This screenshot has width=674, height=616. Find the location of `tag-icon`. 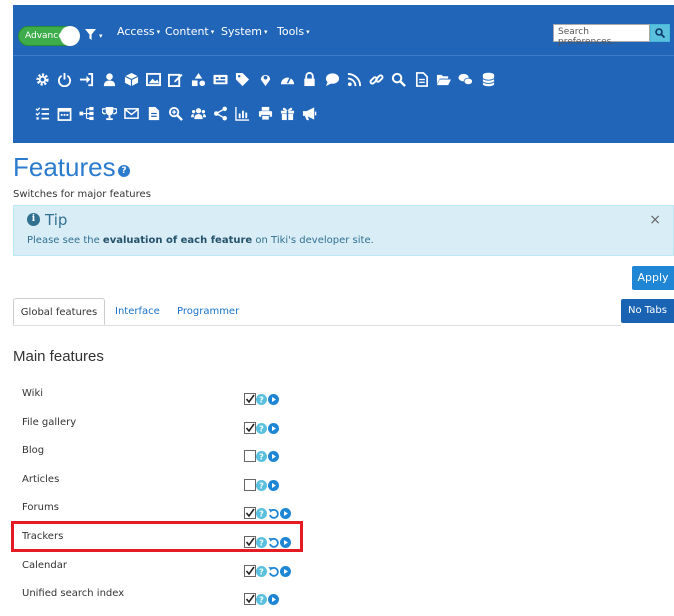

tag-icon is located at coordinates (243, 79).